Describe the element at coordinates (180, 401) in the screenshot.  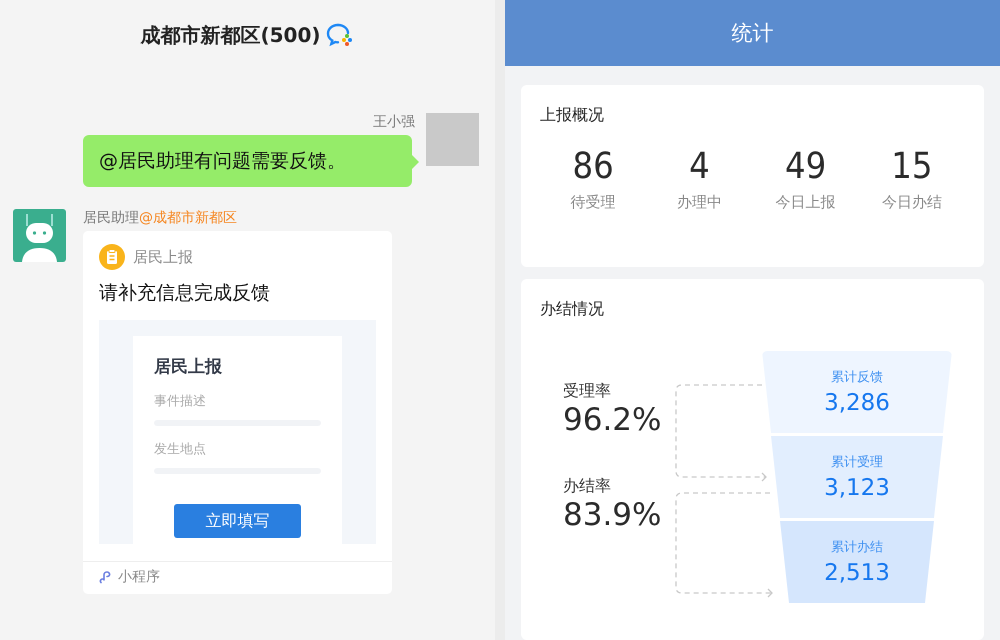
I see `field-label: 事件描述` at that location.